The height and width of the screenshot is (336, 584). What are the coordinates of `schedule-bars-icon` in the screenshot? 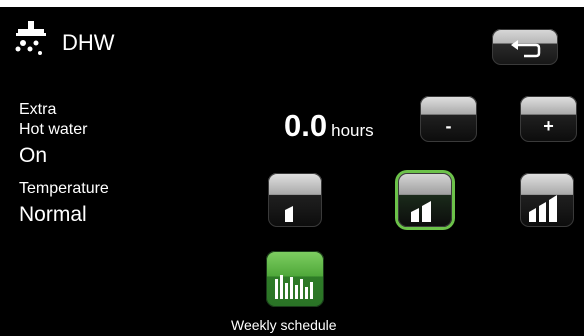 It's located at (294, 287).